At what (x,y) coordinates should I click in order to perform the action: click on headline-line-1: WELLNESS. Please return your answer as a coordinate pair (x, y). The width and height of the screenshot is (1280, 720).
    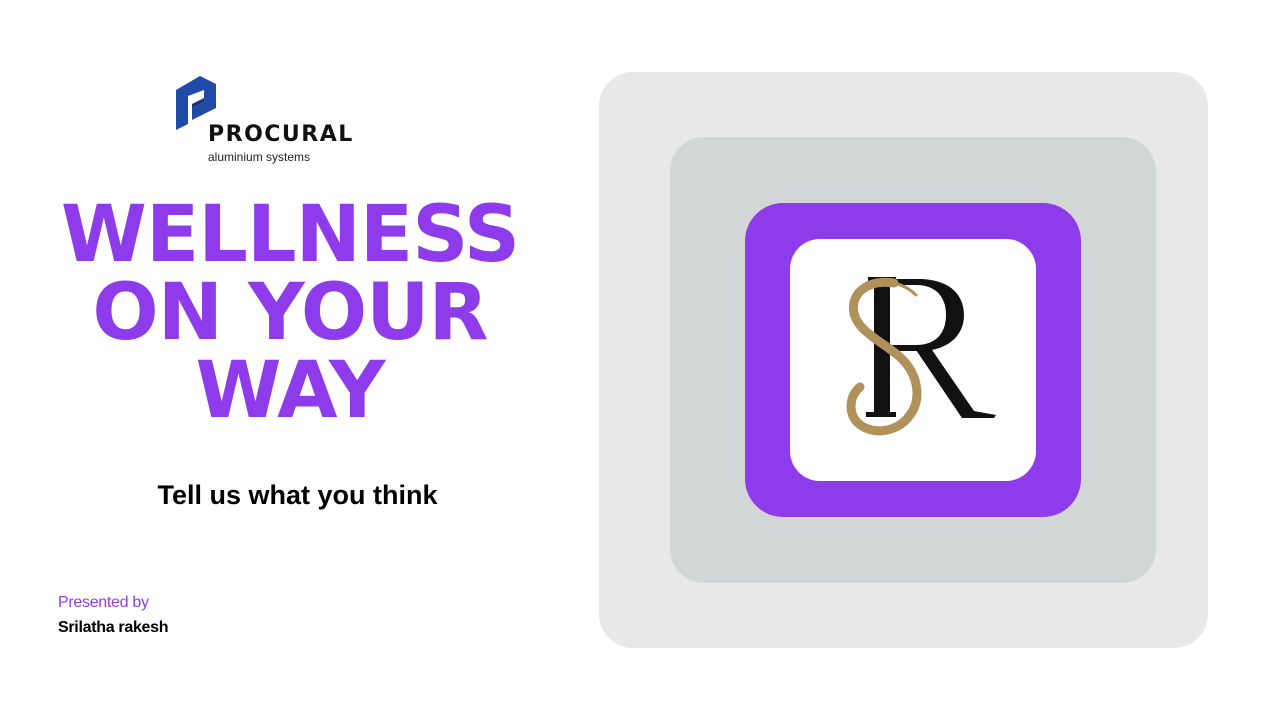
    Looking at the image, I should click on (290, 235).